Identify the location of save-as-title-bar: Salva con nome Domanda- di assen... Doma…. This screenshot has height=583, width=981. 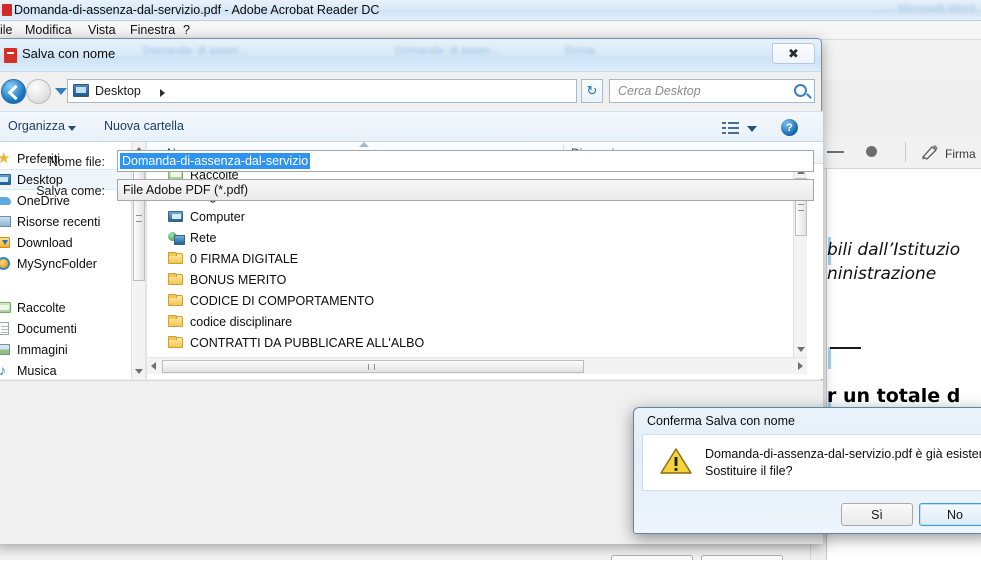
(410, 55).